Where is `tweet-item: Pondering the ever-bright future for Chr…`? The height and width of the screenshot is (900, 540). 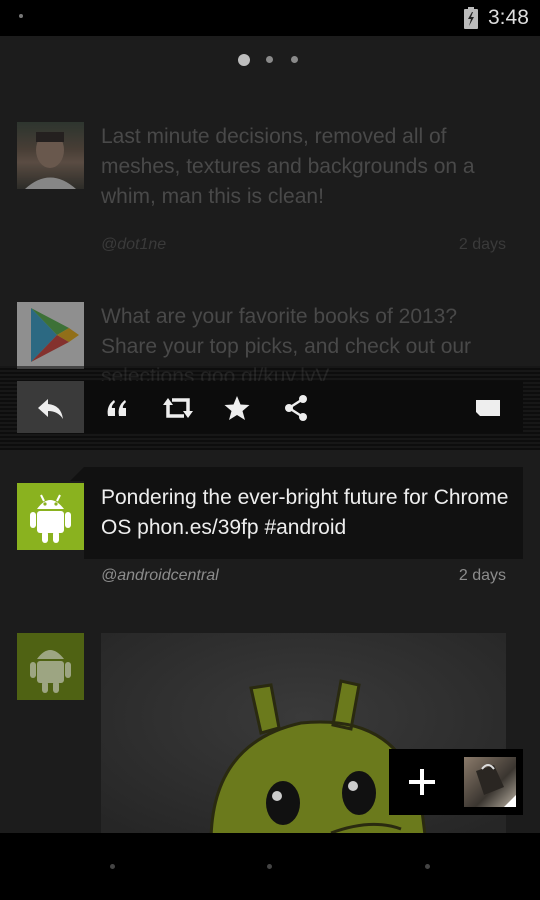 tweet-item: Pondering the ever-bright future for Chr… is located at coordinates (270, 538).